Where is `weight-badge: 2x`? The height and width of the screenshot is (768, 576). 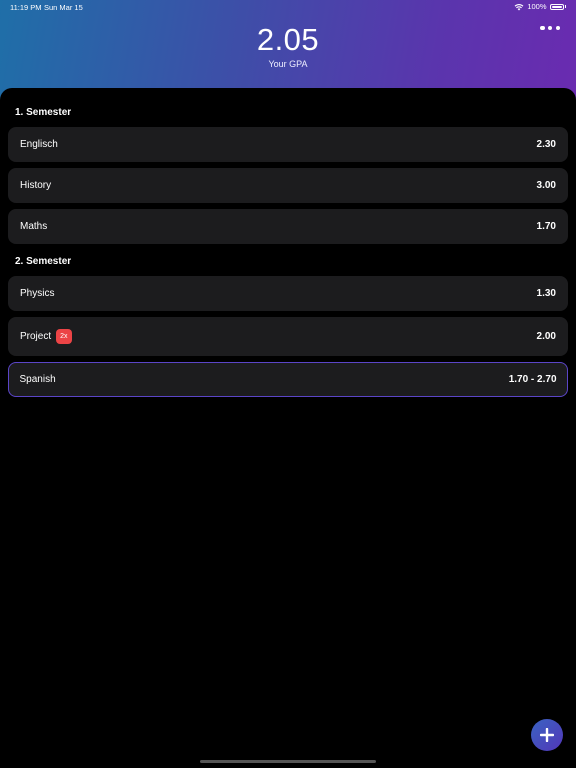 weight-badge: 2x is located at coordinates (64, 336).